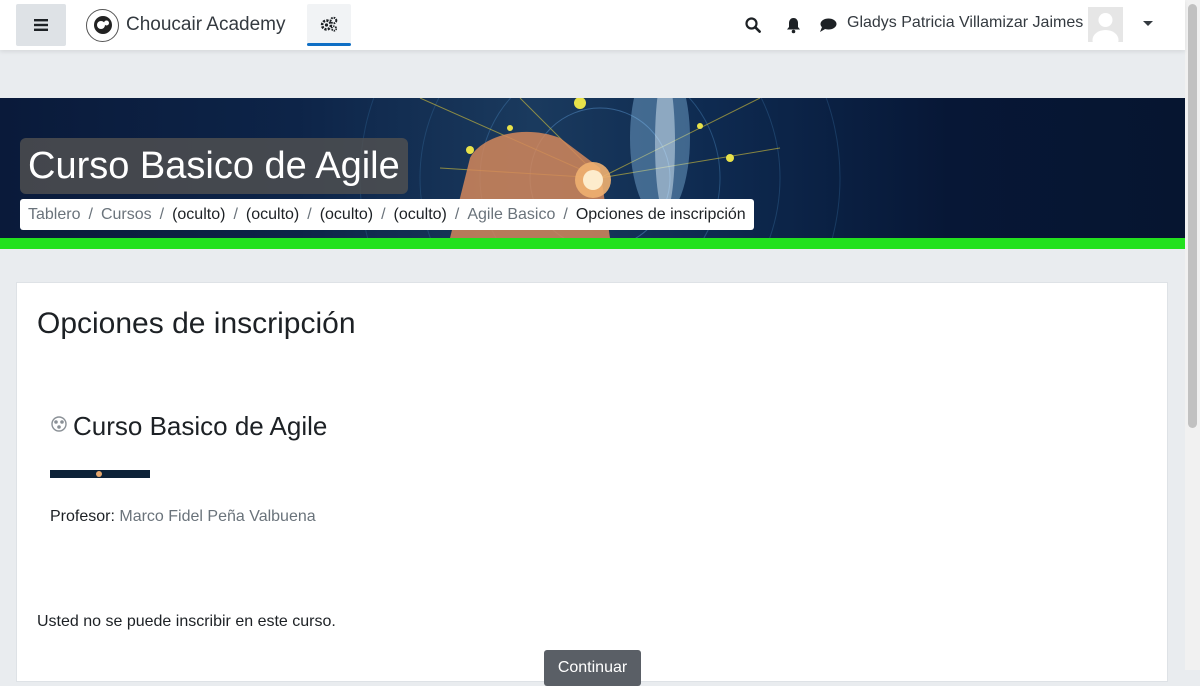 Image resolution: width=1200 pixels, height=686 pixels. Describe the element at coordinates (1148, 23) in the screenshot. I see `caret-down-icon` at that location.